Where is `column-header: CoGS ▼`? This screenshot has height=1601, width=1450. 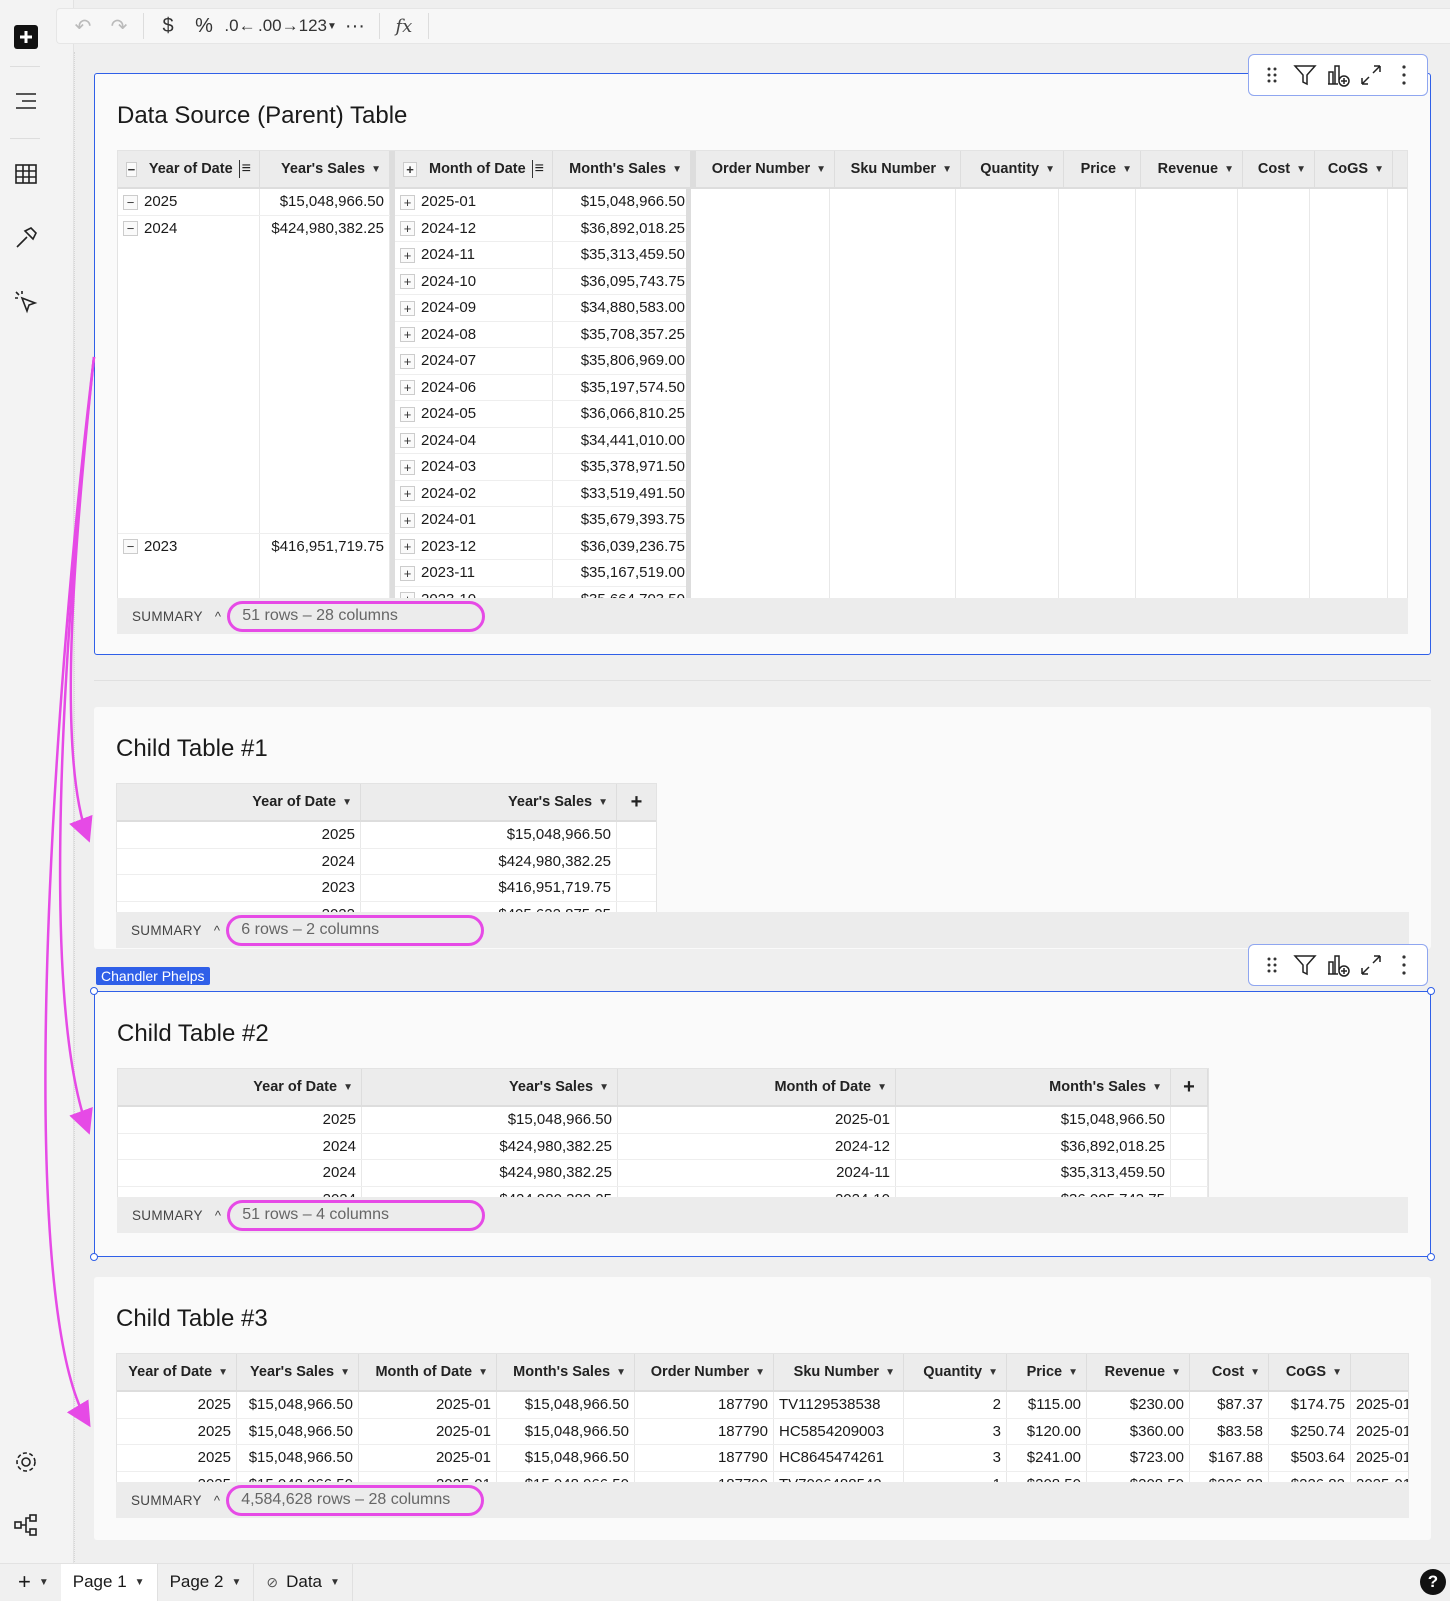 column-header: CoGS ▼ is located at coordinates (1354, 169).